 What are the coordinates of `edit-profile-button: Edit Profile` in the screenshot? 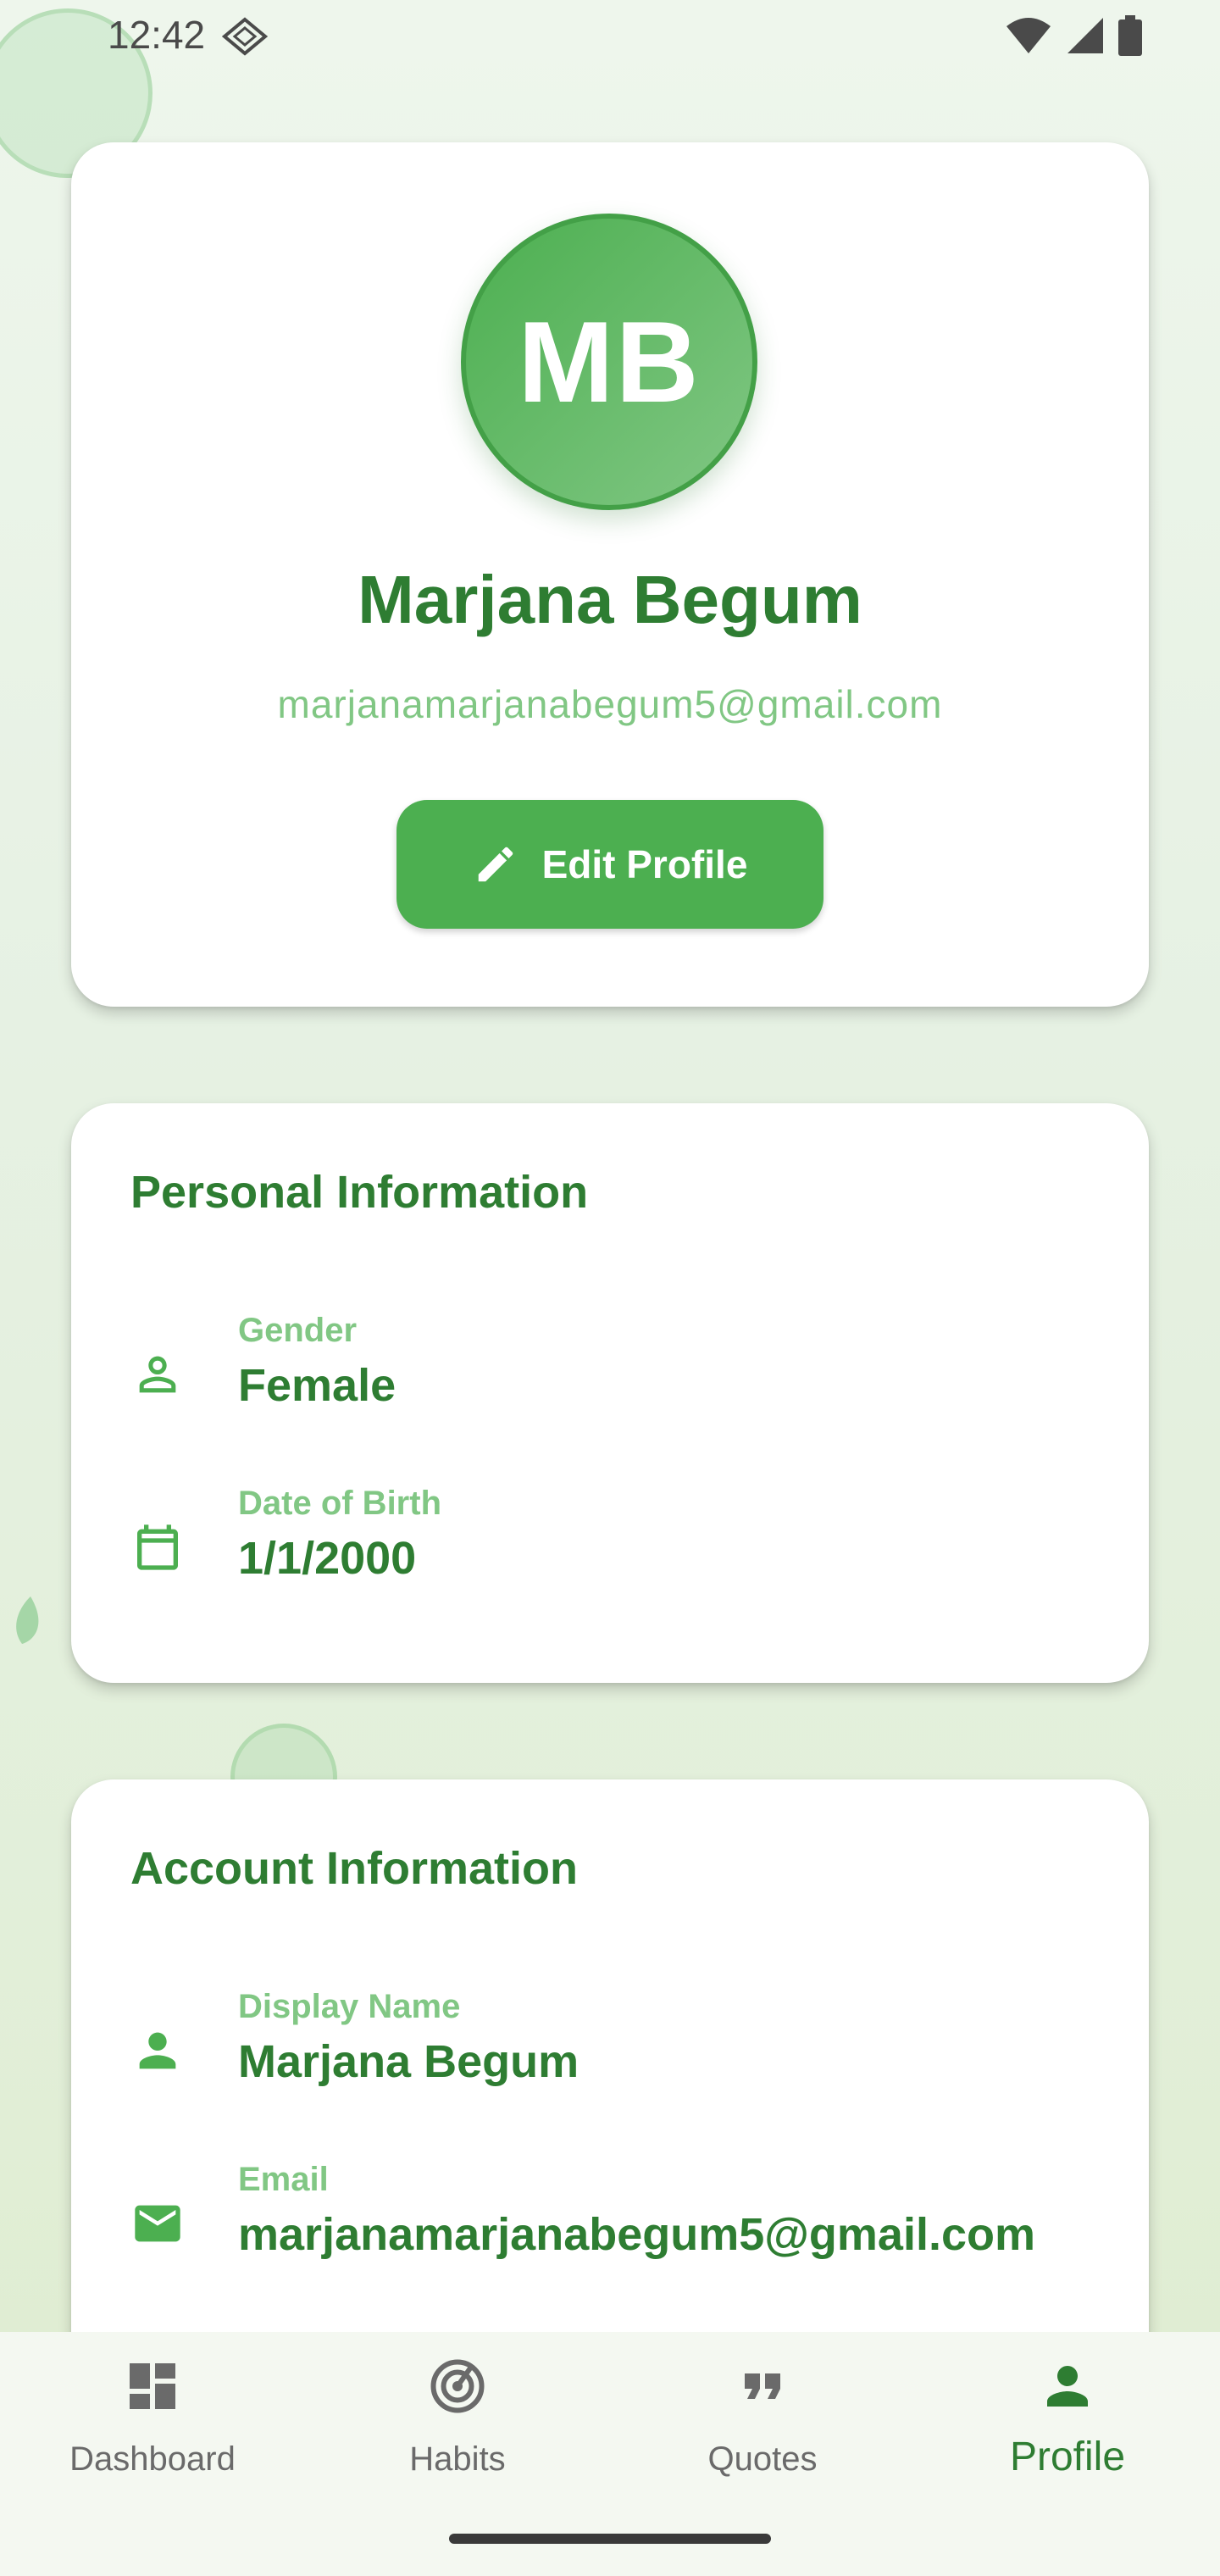 It's located at (610, 864).